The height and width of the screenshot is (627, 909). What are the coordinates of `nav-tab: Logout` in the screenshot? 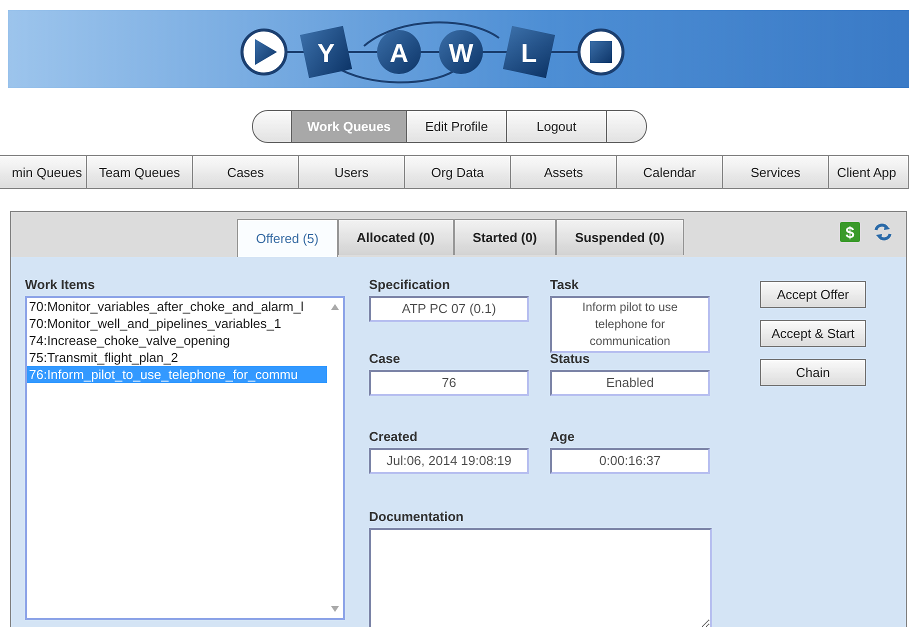 It's located at (557, 126).